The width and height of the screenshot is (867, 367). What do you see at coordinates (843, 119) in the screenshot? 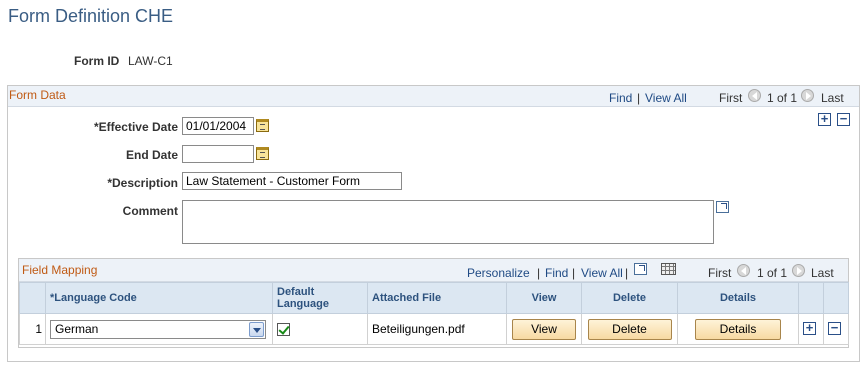
I see `form-data-delete-row-button: −` at bounding box center [843, 119].